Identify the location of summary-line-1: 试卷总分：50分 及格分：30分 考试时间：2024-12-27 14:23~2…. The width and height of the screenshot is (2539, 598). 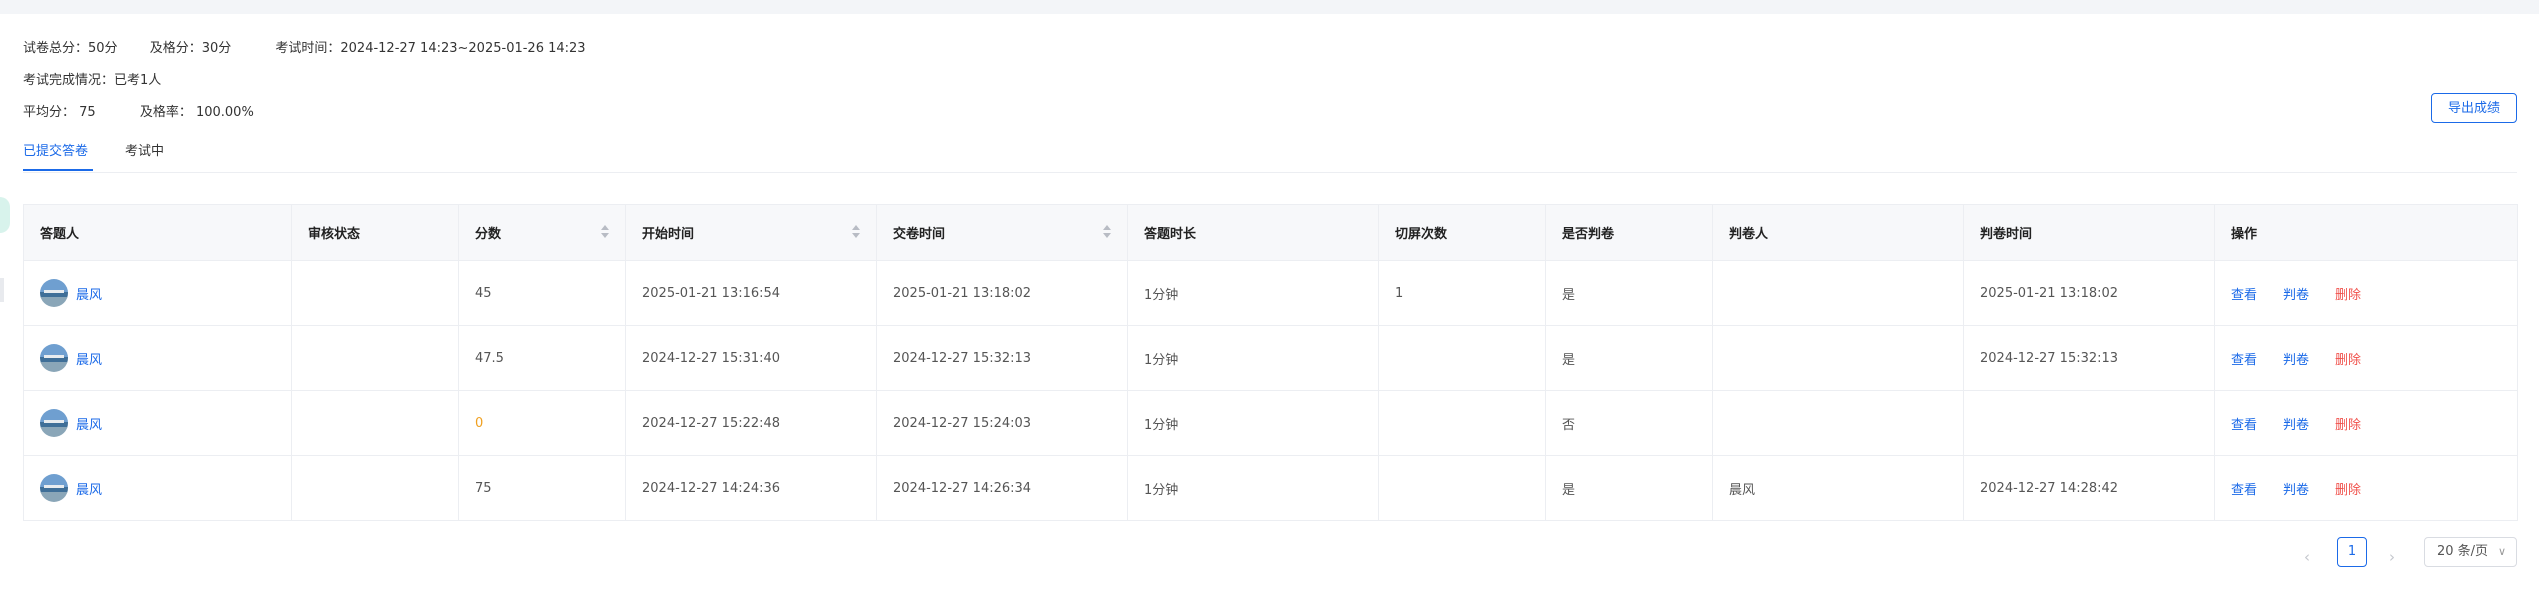
(304, 46).